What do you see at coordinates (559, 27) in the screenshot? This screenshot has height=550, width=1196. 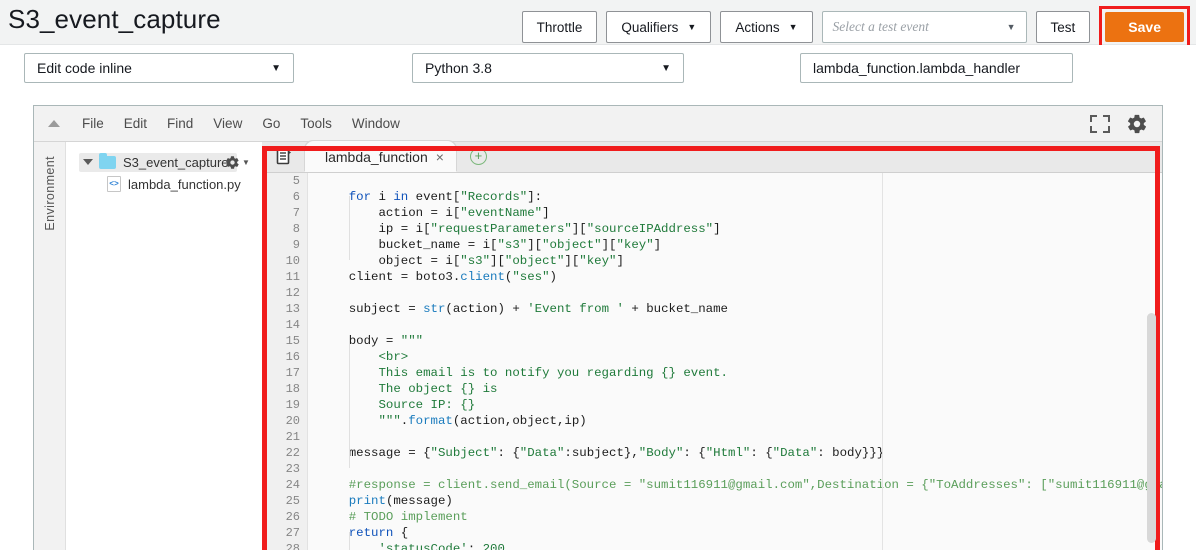 I see `throttle-button: Throttle` at bounding box center [559, 27].